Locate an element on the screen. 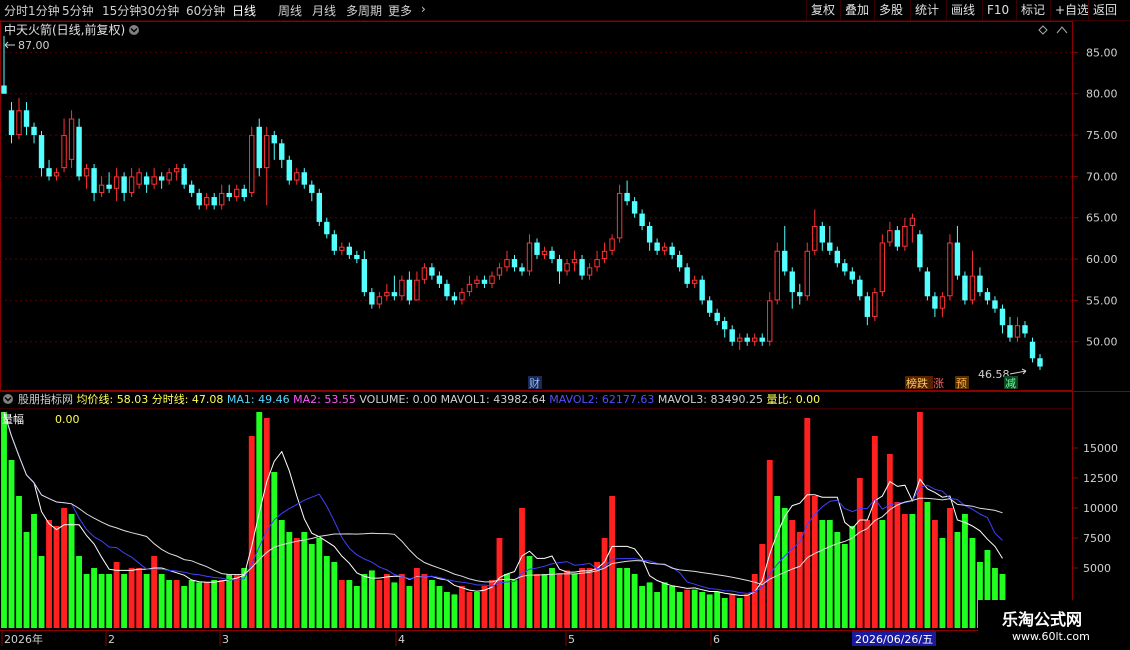 This screenshot has height=650, width=1130. indicator-dropdown-icon is located at coordinates (8, 399).